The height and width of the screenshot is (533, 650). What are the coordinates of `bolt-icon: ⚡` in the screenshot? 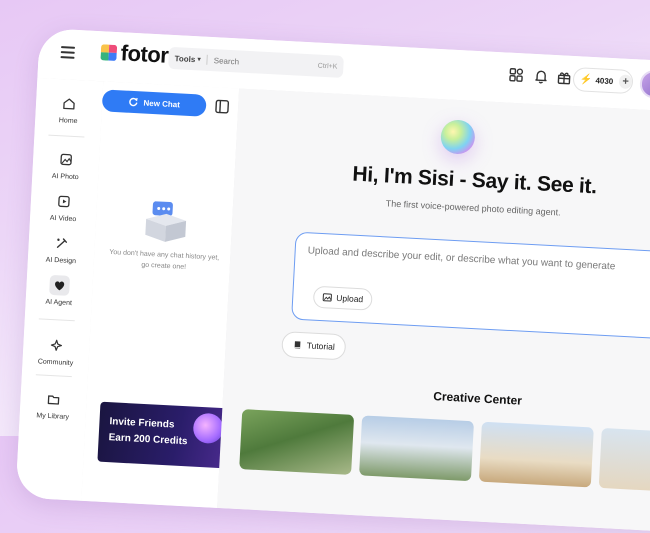 It's located at (586, 80).